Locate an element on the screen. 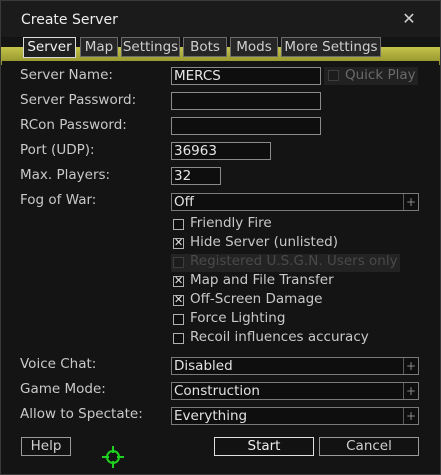 Image resolution: width=441 pixels, height=475 pixels. tab-mods: Mods is located at coordinates (254, 47).